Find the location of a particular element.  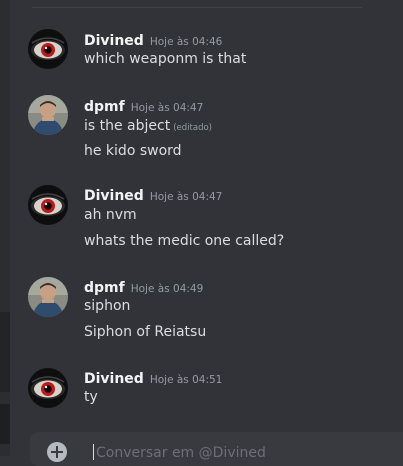

message-header: dpmf Hoje às 04:49 is located at coordinates (143, 286).